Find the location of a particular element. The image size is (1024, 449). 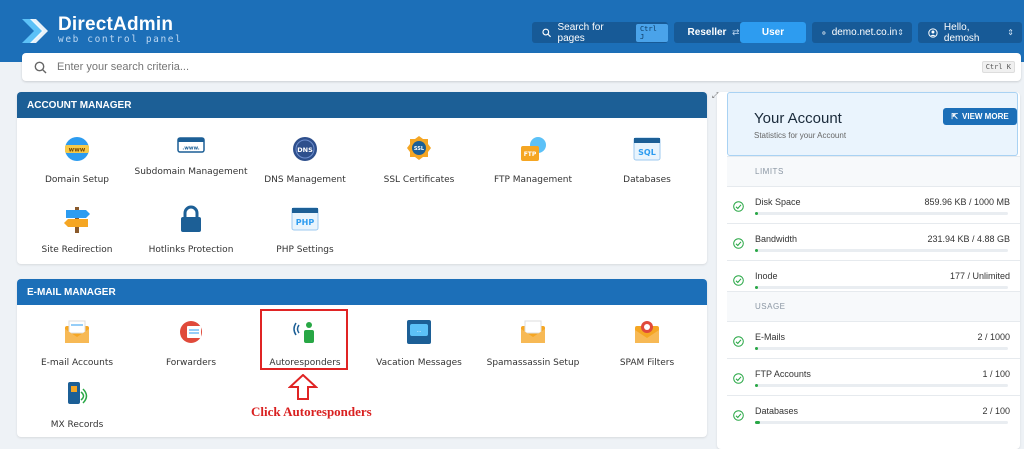

stat-value: 2 / 1000 is located at coordinates (993, 337).